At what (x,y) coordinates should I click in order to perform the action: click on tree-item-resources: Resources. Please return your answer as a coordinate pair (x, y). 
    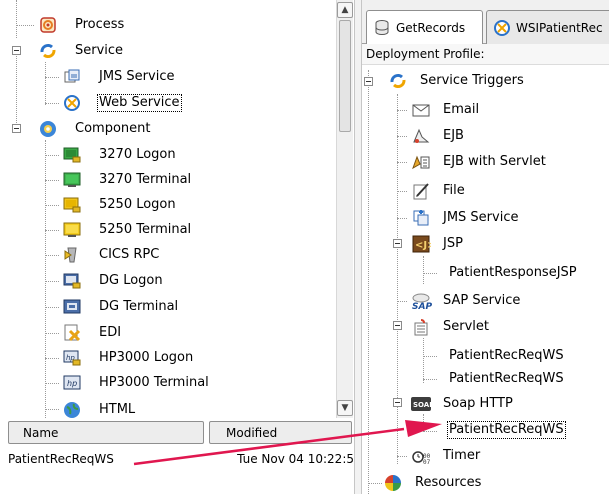
    Looking at the image, I should click on (432, 482).